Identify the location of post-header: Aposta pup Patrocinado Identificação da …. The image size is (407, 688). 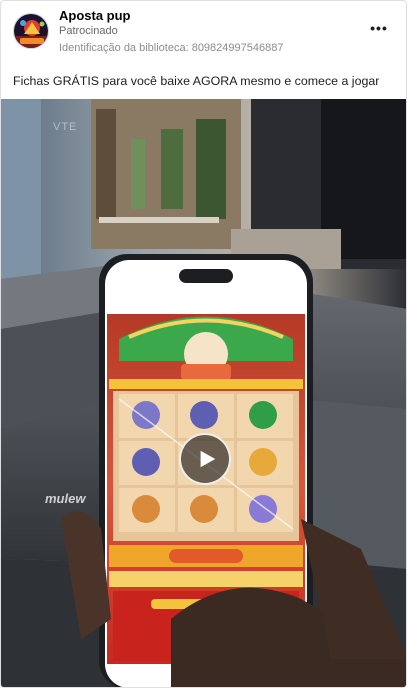
(203, 33).